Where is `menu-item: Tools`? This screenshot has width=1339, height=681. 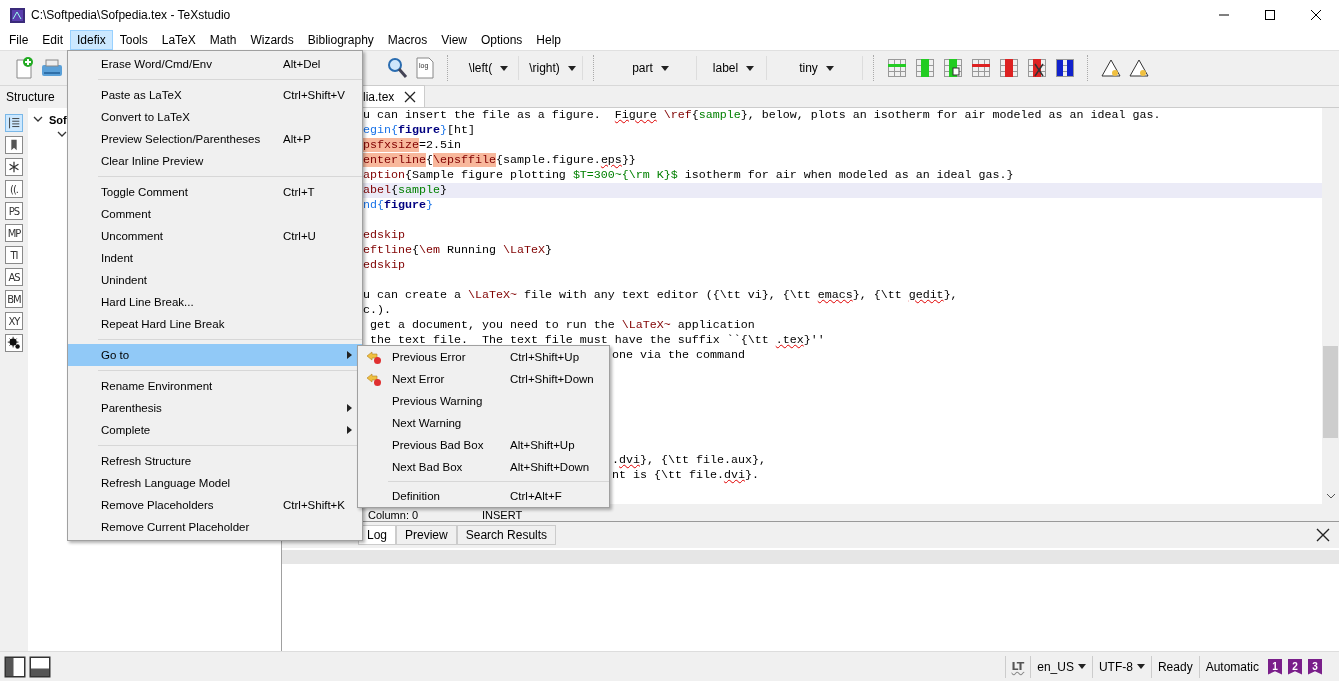
menu-item: Tools is located at coordinates (133, 40).